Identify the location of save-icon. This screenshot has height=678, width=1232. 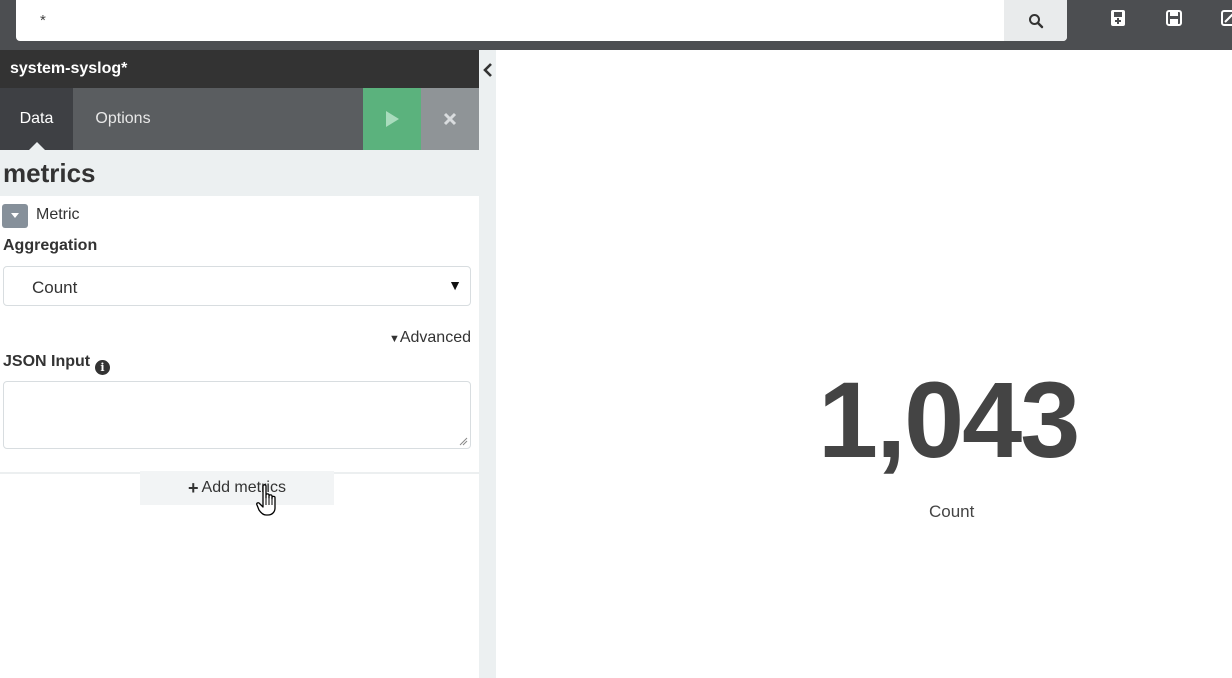
(1174, 18).